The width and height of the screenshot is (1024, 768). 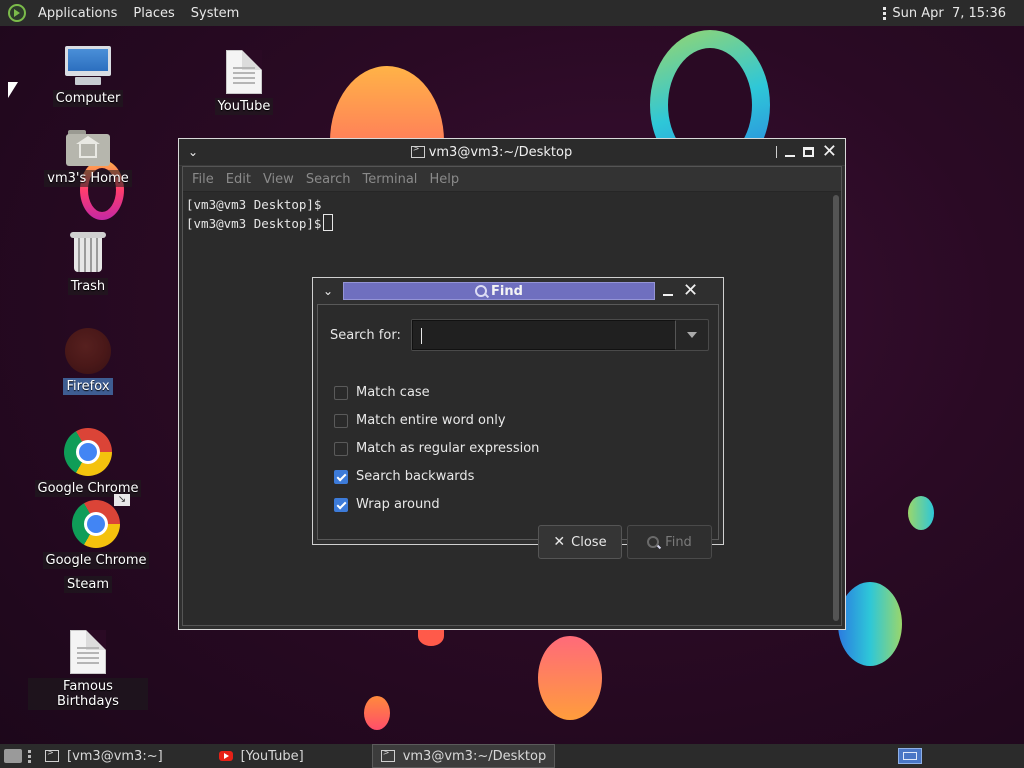 What do you see at coordinates (88, 286) in the screenshot?
I see `desktop-icon-label: Trash` at bounding box center [88, 286].